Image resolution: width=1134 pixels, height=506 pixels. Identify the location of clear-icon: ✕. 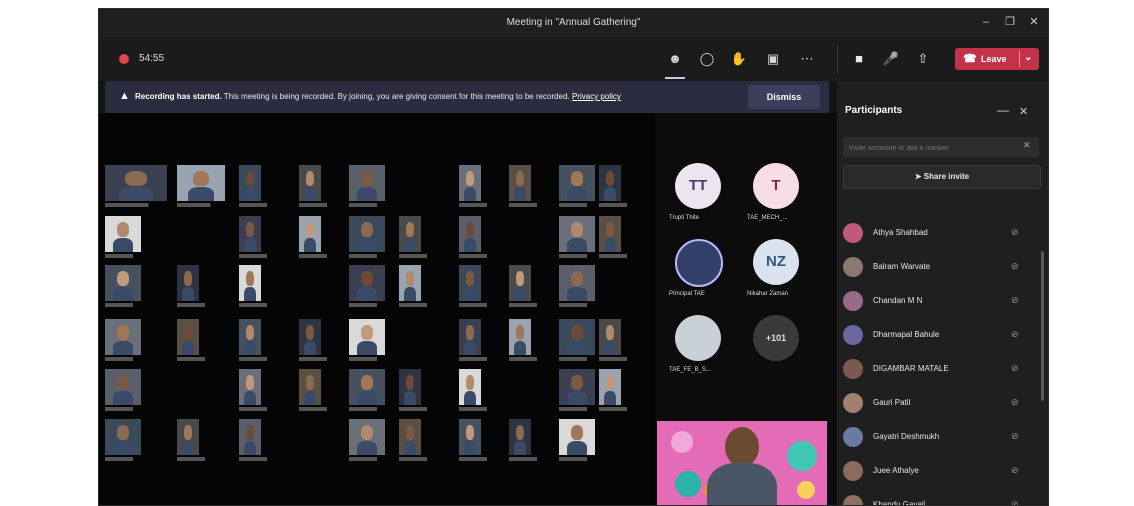
(1027, 145).